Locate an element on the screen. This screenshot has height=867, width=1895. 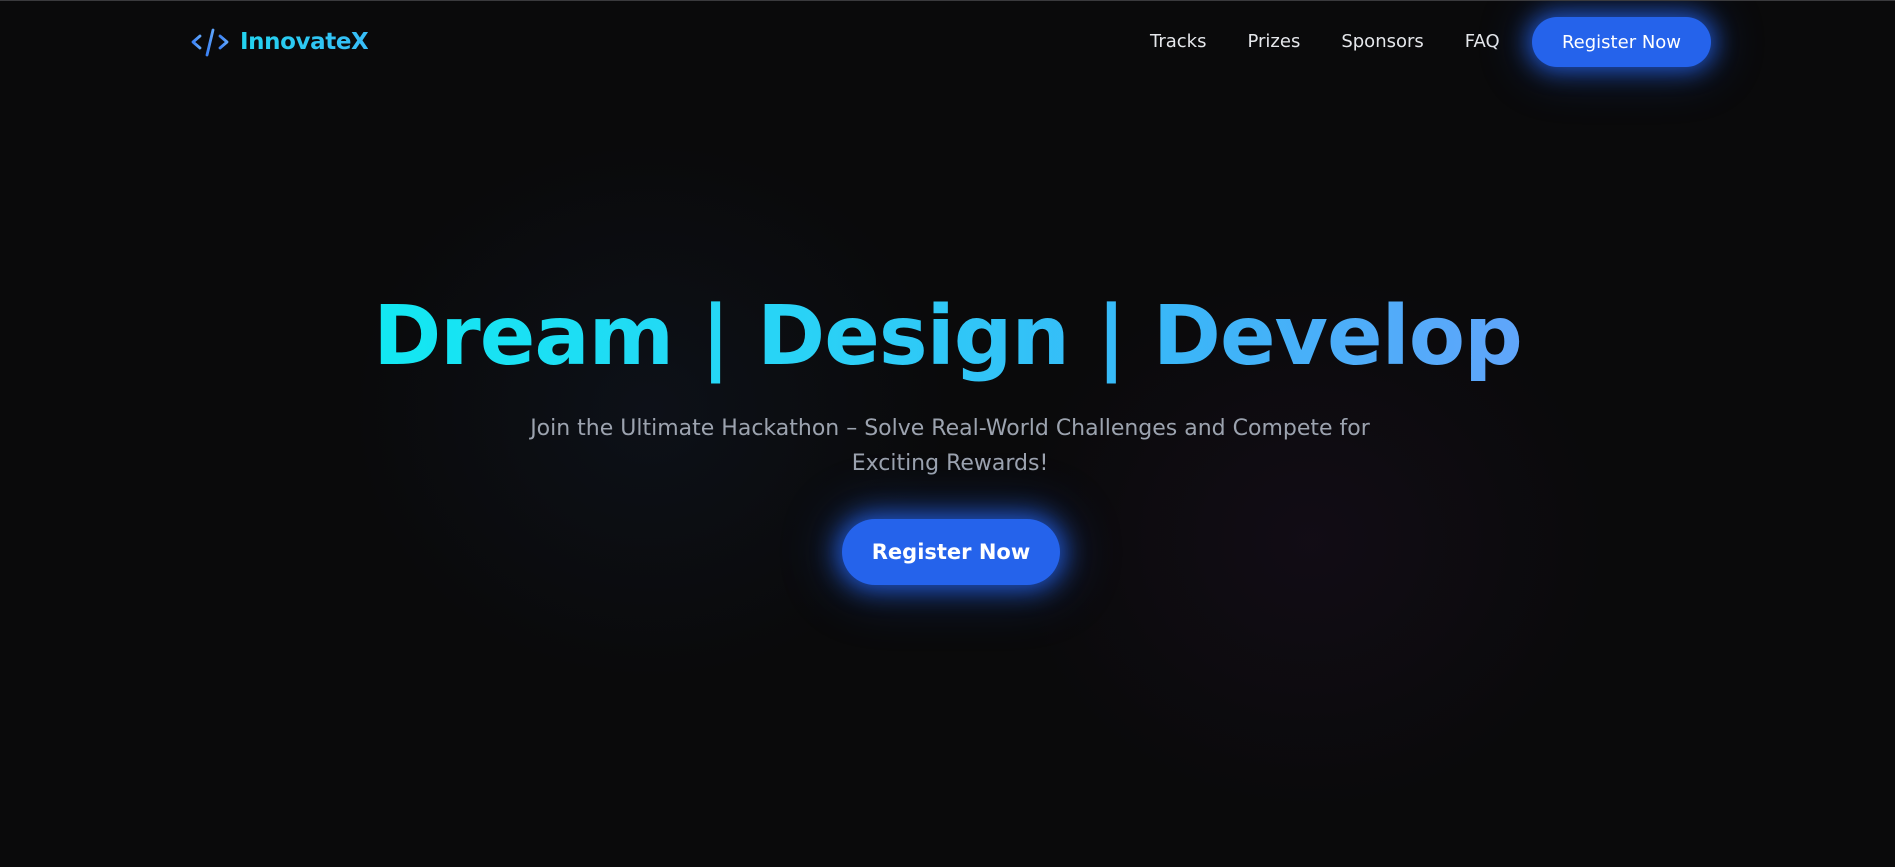
hero-title: Dream | Design | Develop is located at coordinates (947, 337).